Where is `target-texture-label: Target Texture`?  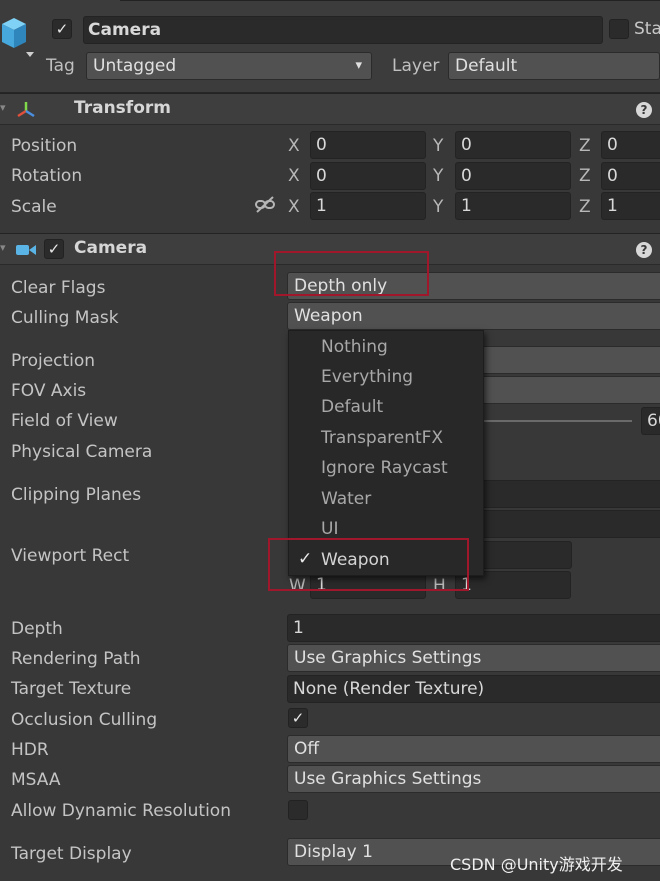 target-texture-label: Target Texture is located at coordinates (71, 689).